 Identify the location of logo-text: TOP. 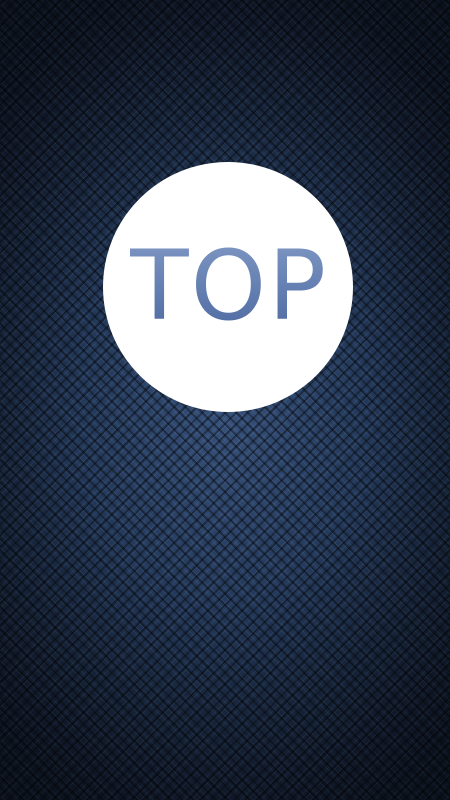
(229, 286).